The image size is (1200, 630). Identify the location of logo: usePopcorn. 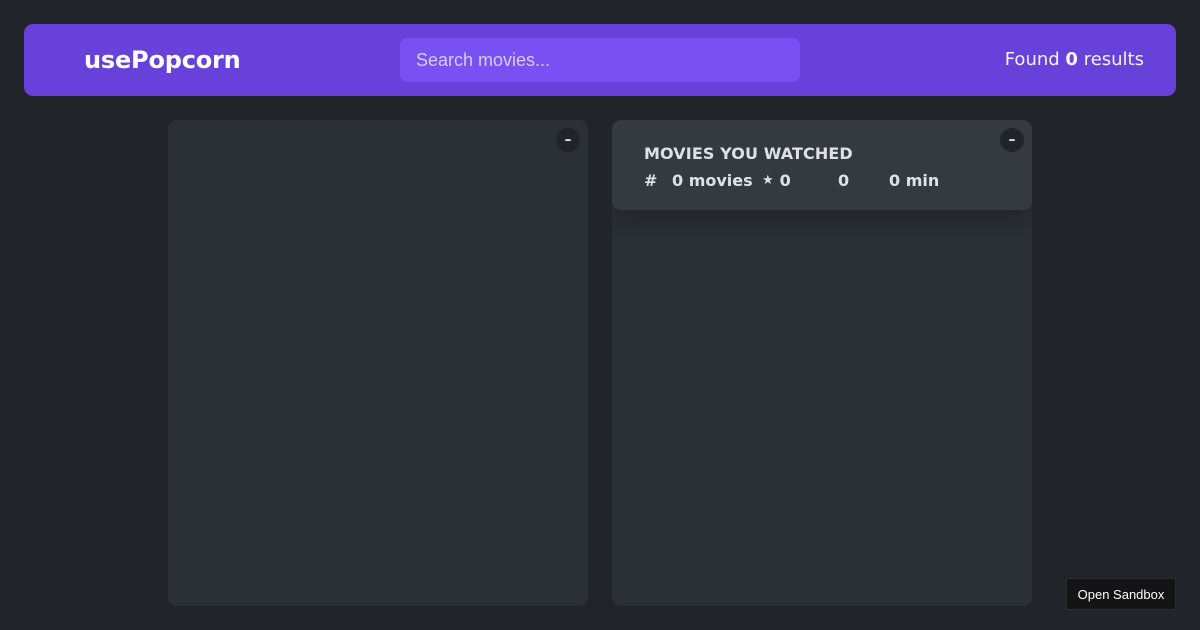
(162, 60).